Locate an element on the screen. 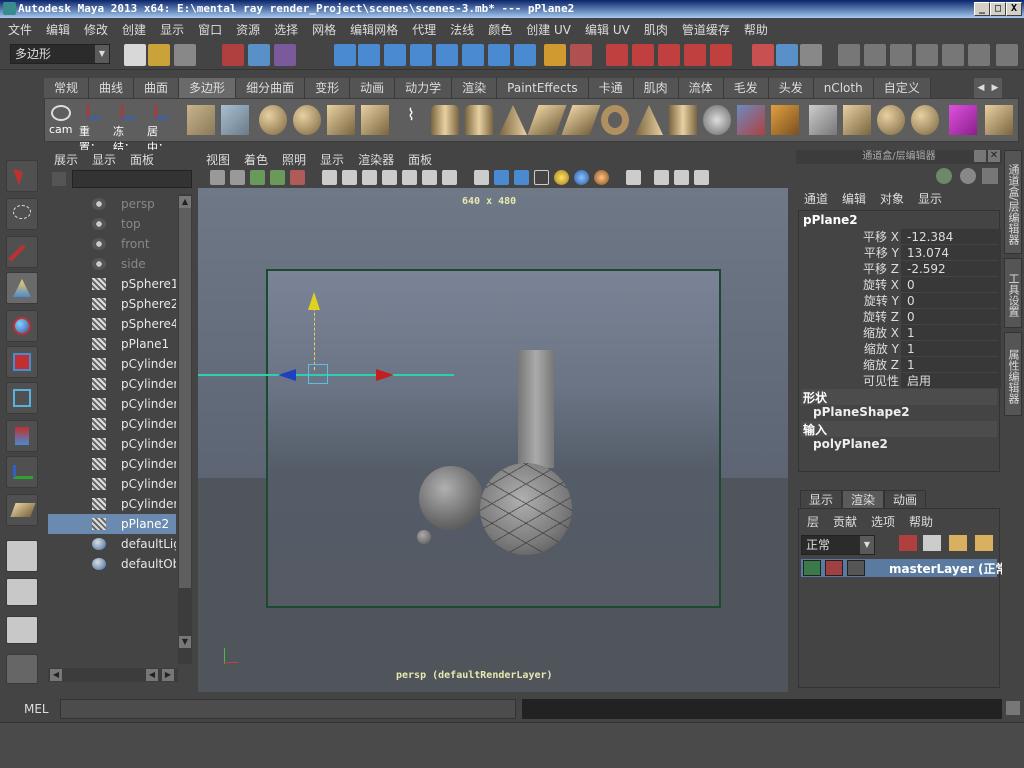 The image size is (1024, 768). menu-item-11: 法线 is located at coordinates (462, 29).